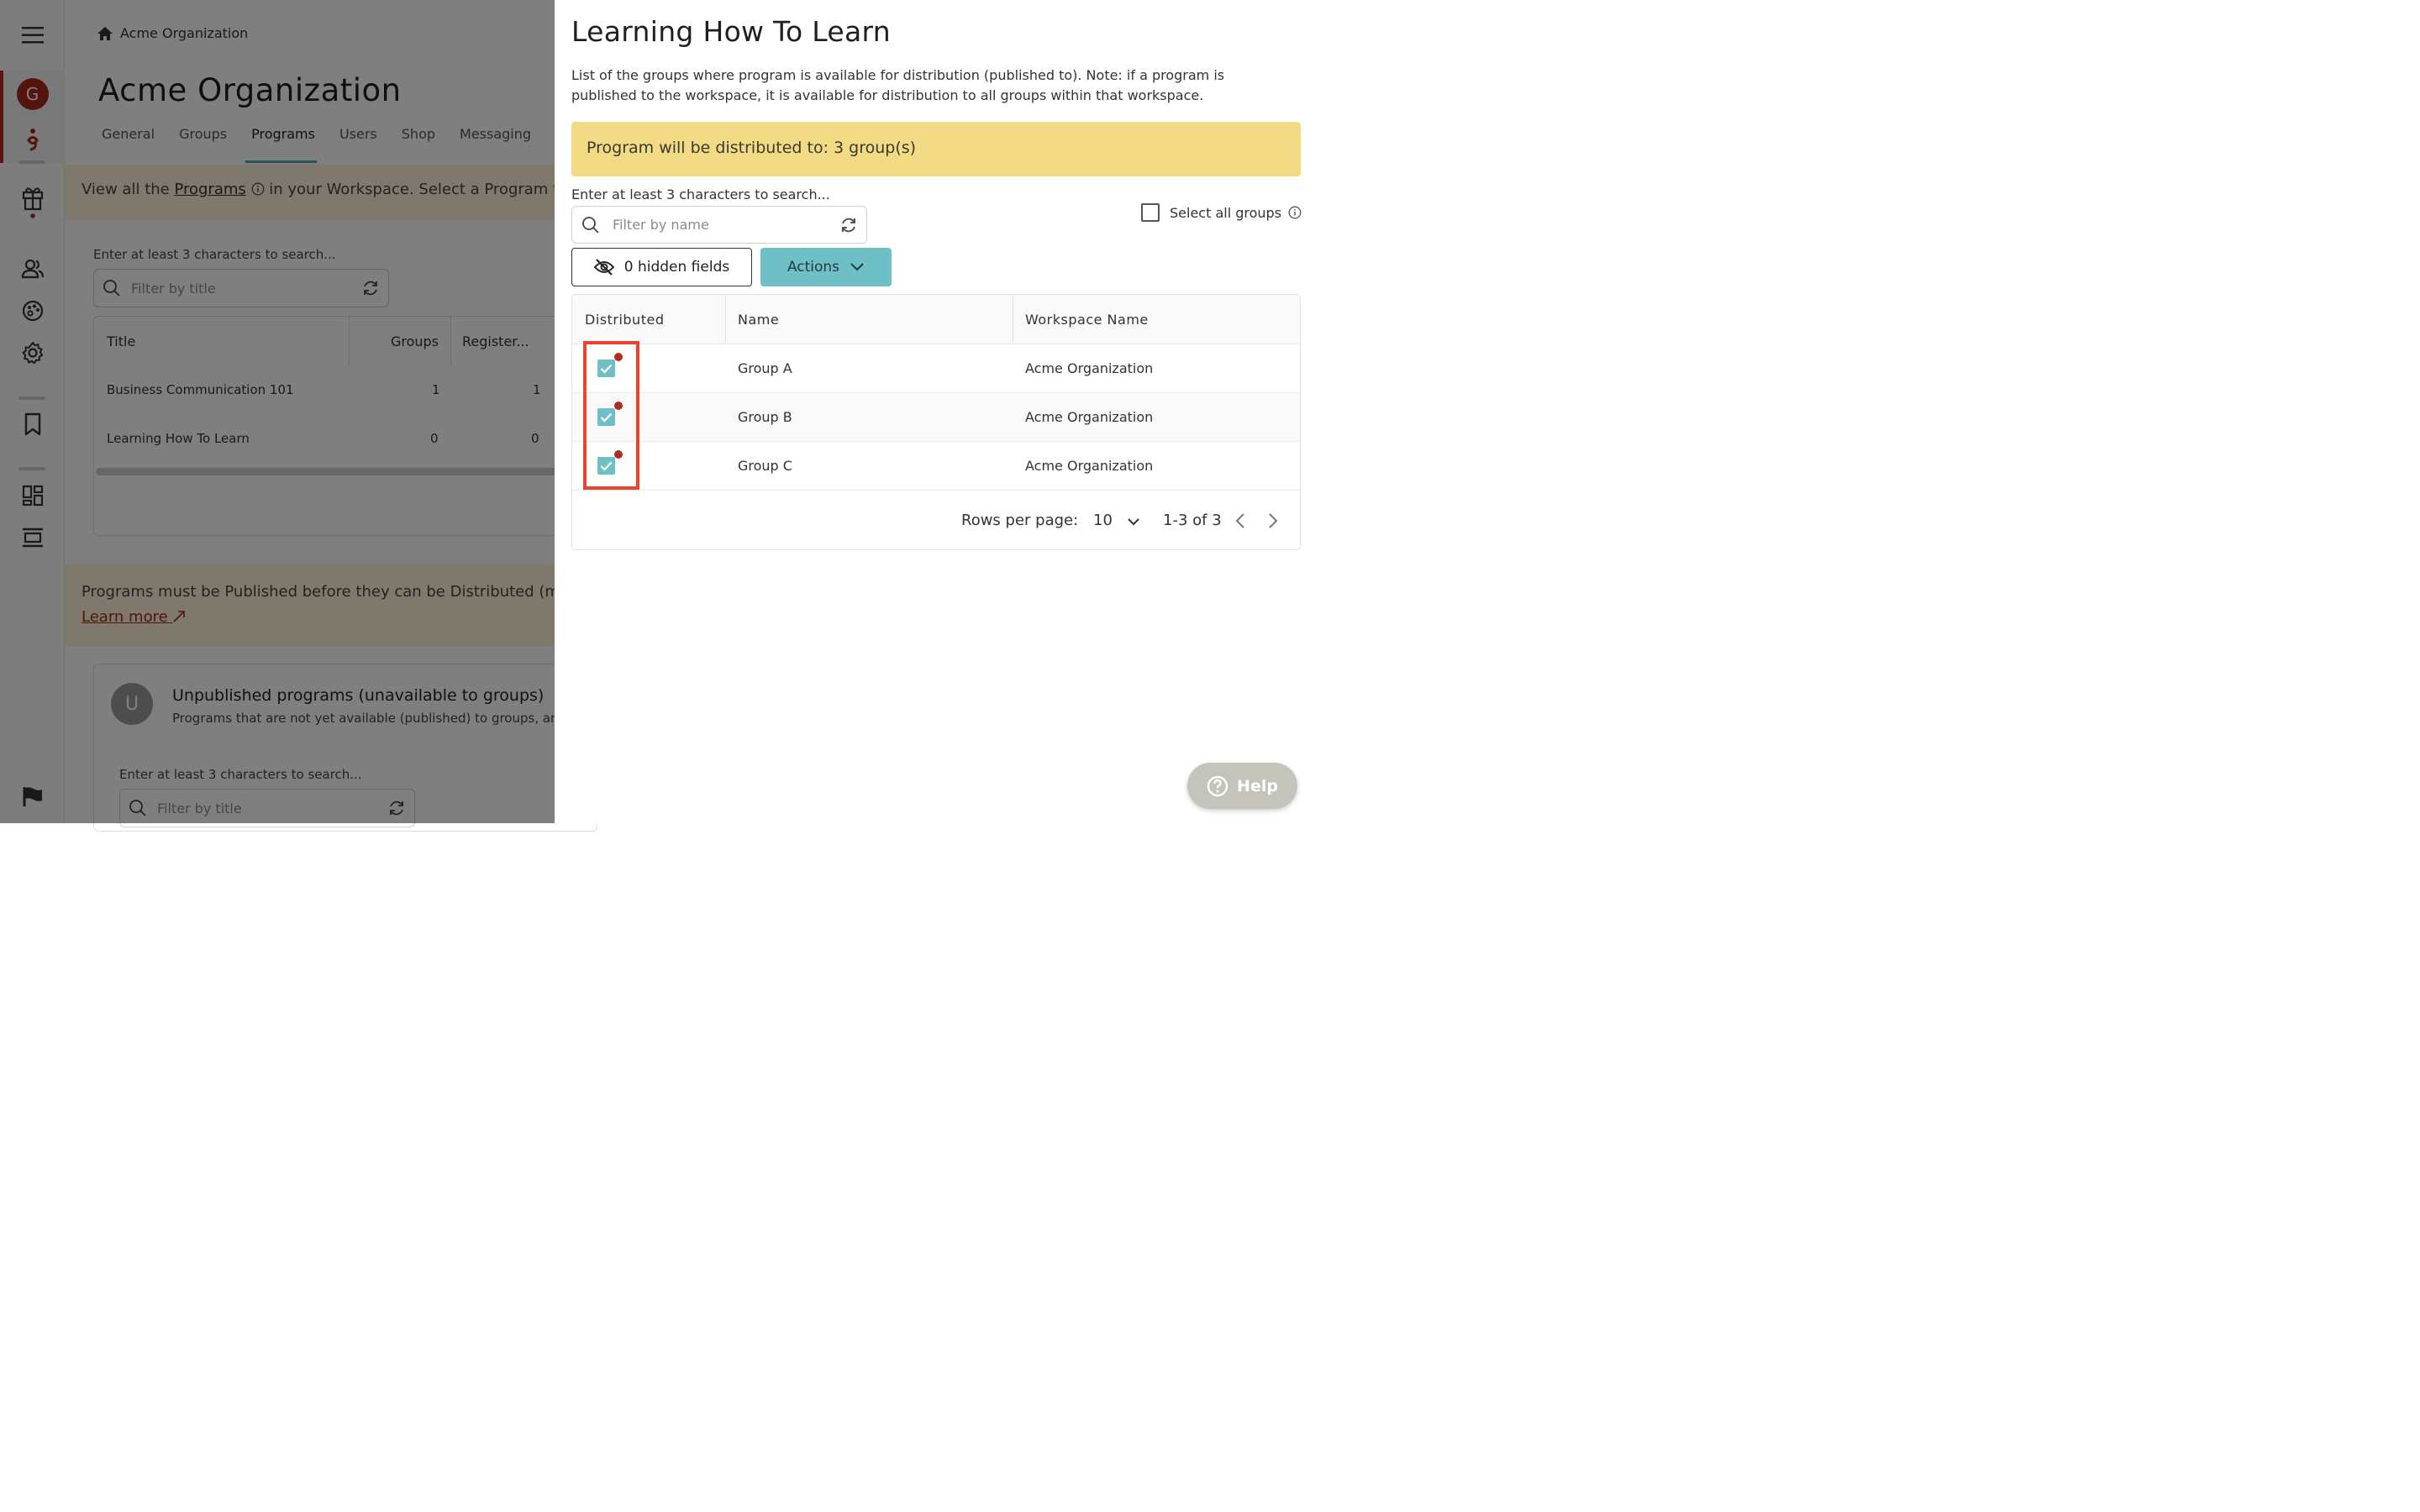  What do you see at coordinates (590, 225) in the screenshot?
I see `search-icon` at bounding box center [590, 225].